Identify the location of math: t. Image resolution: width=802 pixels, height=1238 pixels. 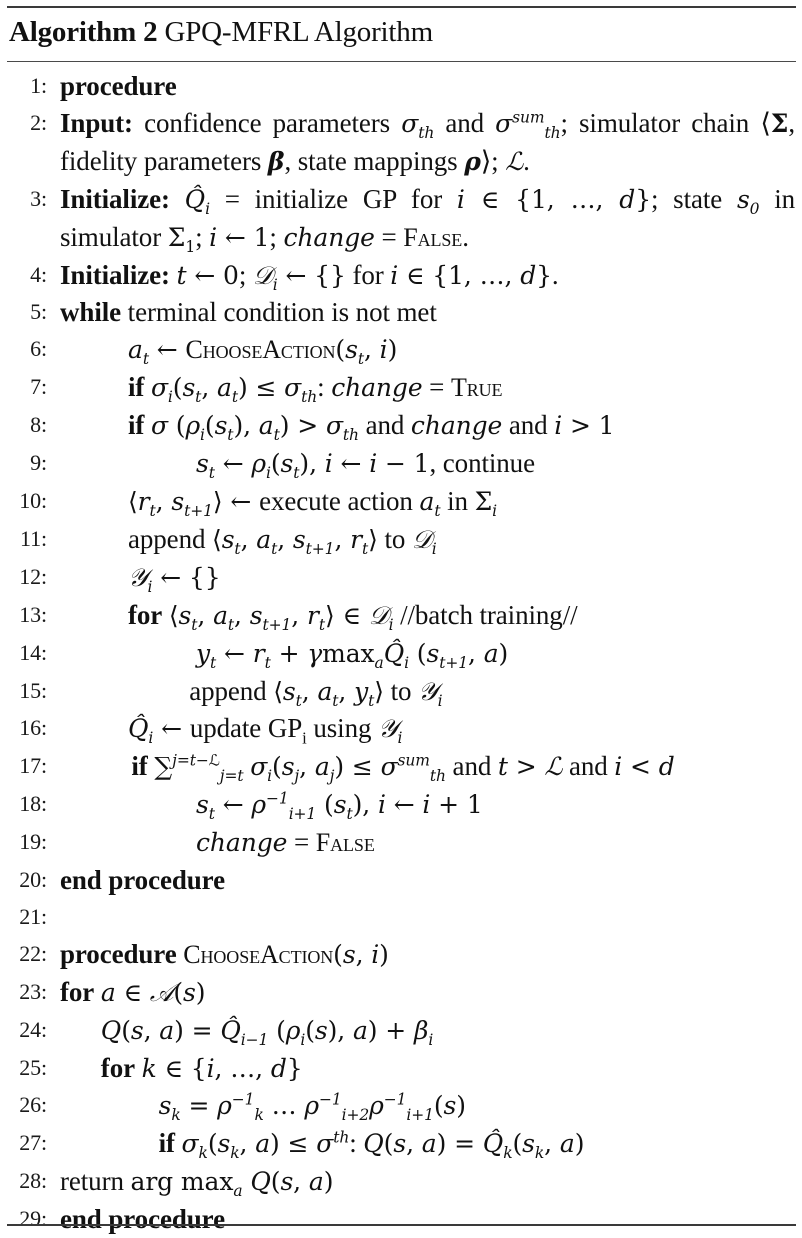
(502, 767).